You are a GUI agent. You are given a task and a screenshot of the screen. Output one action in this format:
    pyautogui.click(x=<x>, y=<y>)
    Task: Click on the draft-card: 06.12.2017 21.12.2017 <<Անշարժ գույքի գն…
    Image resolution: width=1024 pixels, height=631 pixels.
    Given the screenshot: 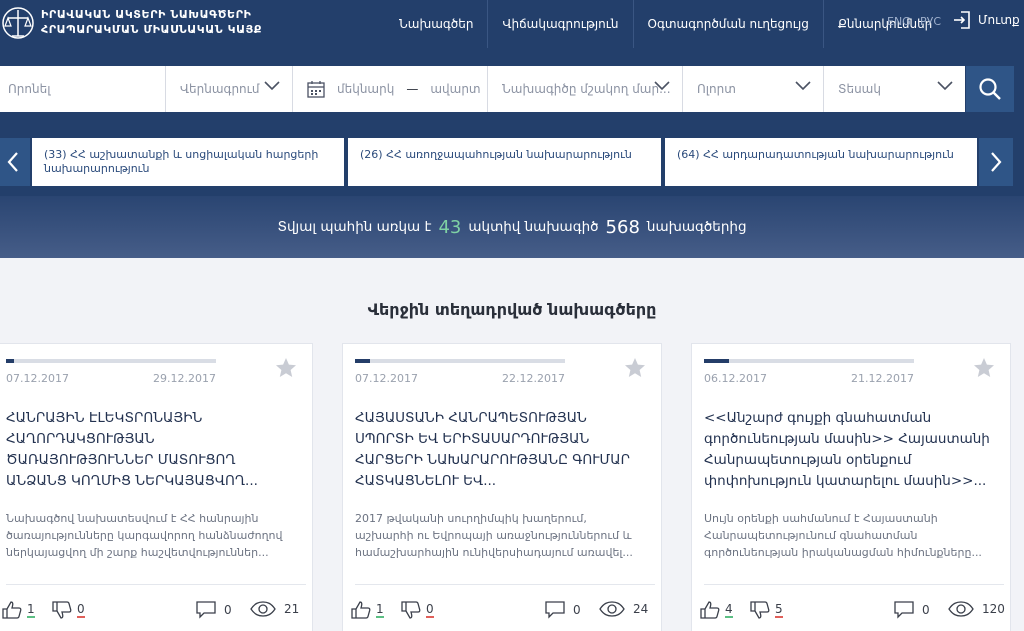 What is the action you would take?
    pyautogui.click(x=851, y=487)
    